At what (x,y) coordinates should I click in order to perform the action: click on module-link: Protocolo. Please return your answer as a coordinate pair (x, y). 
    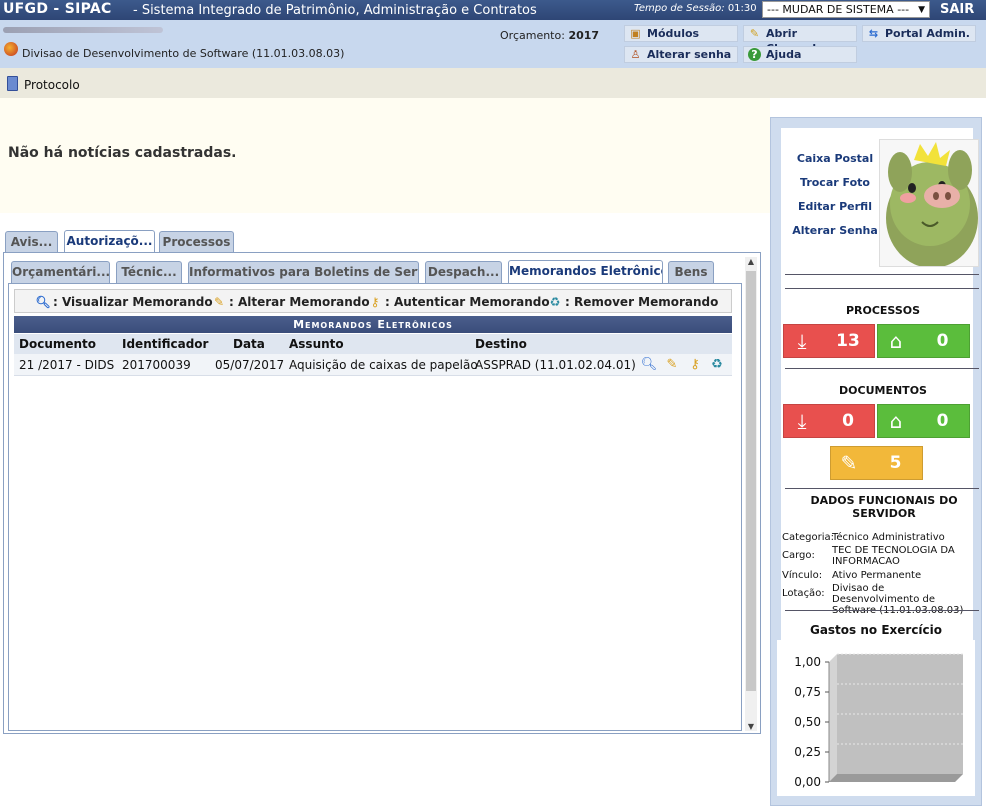
    Looking at the image, I should click on (52, 85).